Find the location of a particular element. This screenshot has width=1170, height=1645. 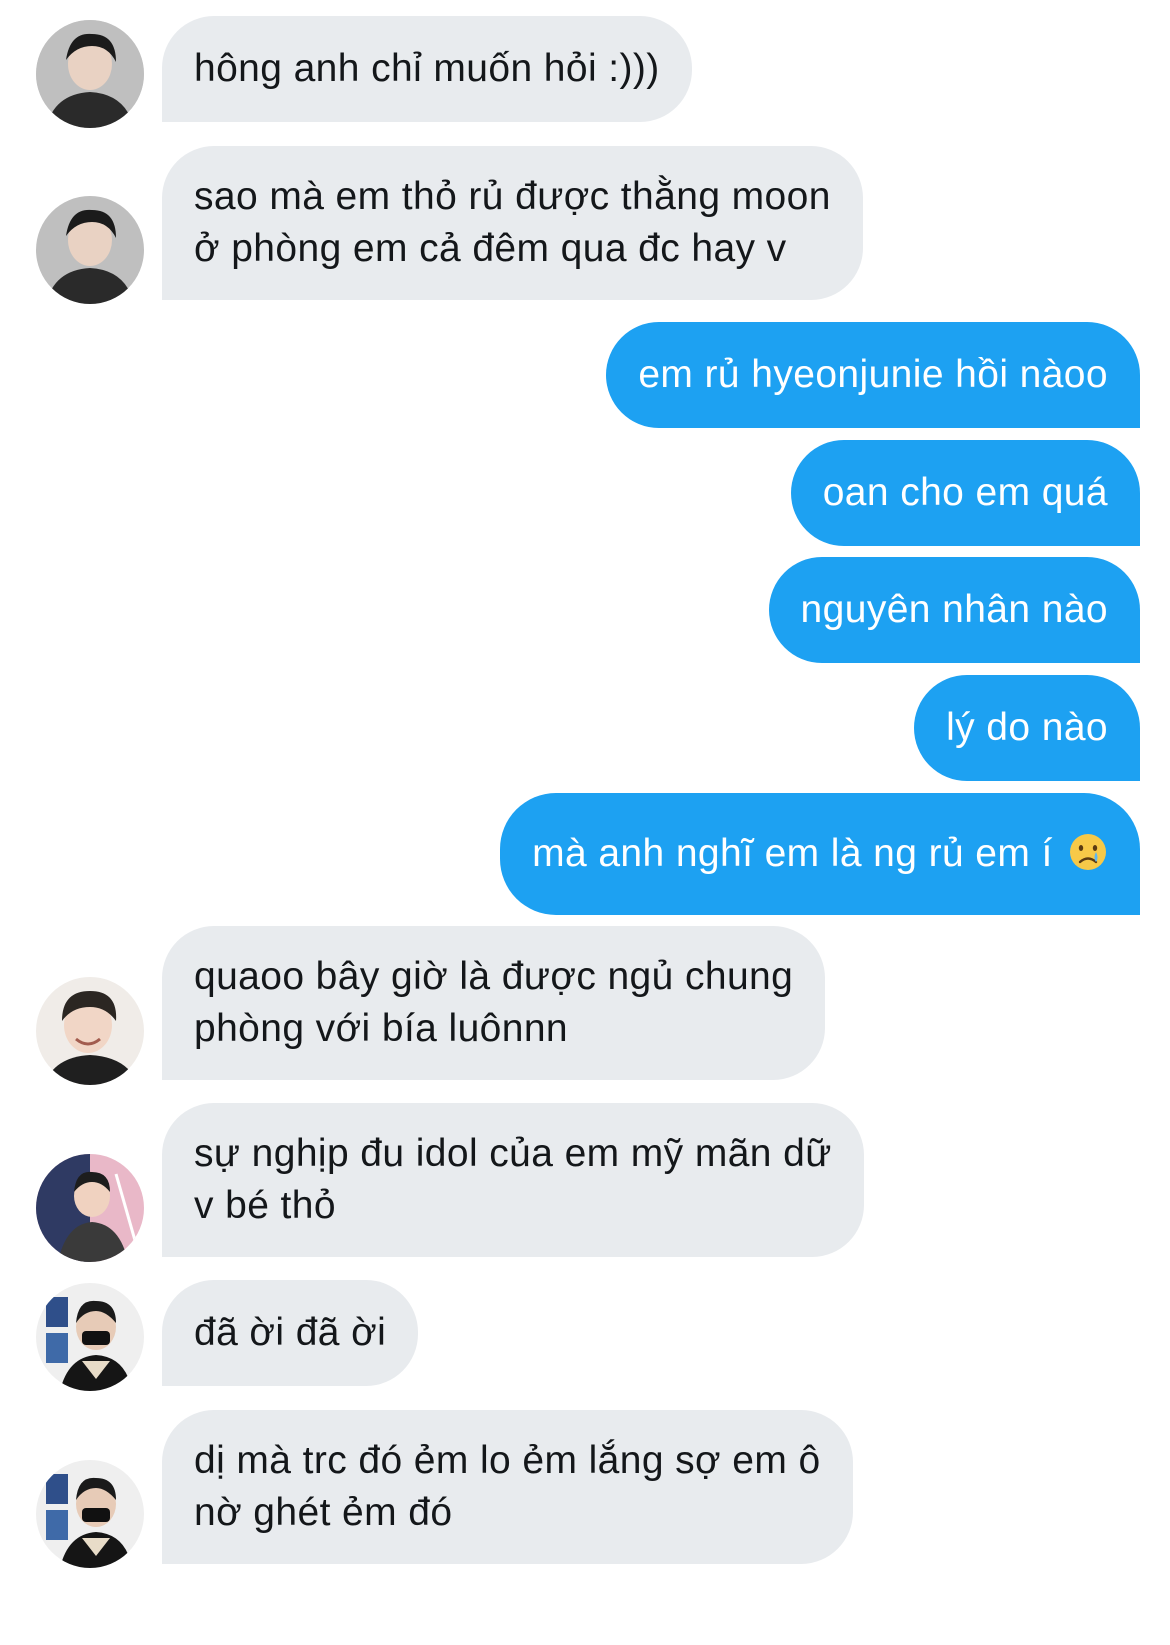

message-text: lý do nào is located at coordinates (1027, 727).